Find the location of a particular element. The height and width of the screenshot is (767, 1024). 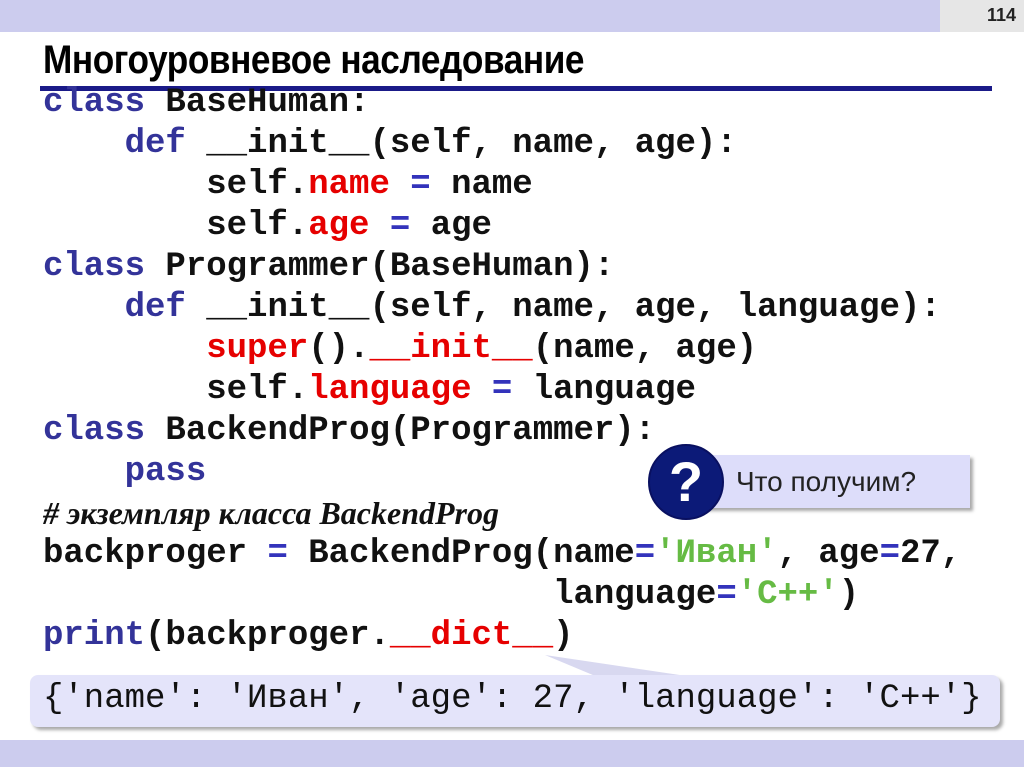

callout-text: Что получим? is located at coordinates (826, 481).